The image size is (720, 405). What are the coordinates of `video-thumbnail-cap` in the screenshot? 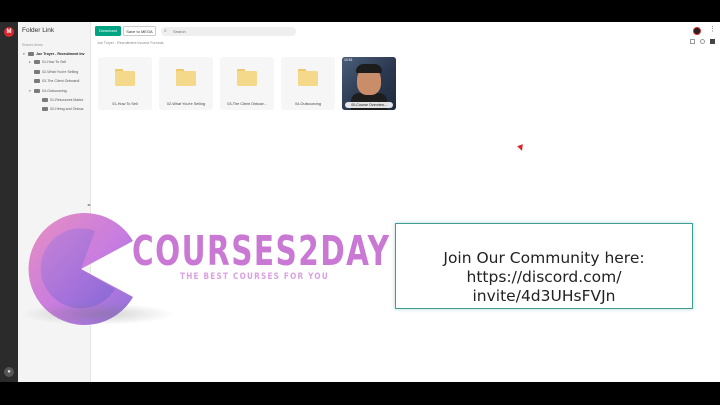 It's located at (369, 68).